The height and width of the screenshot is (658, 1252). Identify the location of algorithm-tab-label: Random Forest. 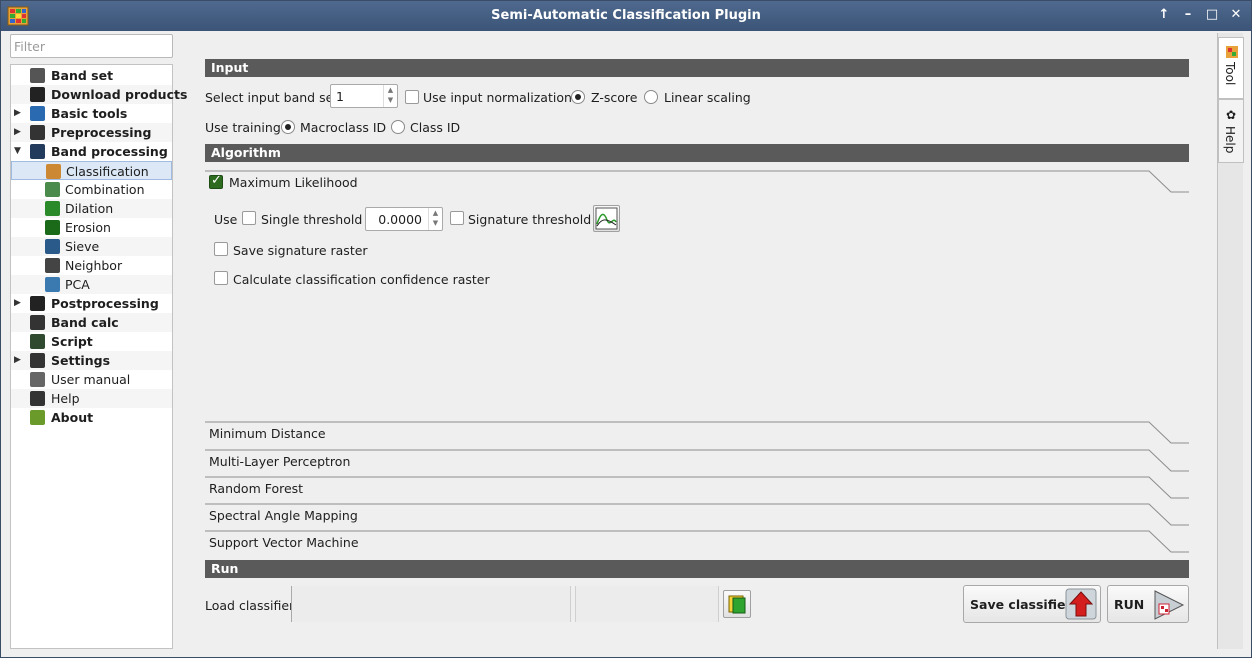
(256, 488).